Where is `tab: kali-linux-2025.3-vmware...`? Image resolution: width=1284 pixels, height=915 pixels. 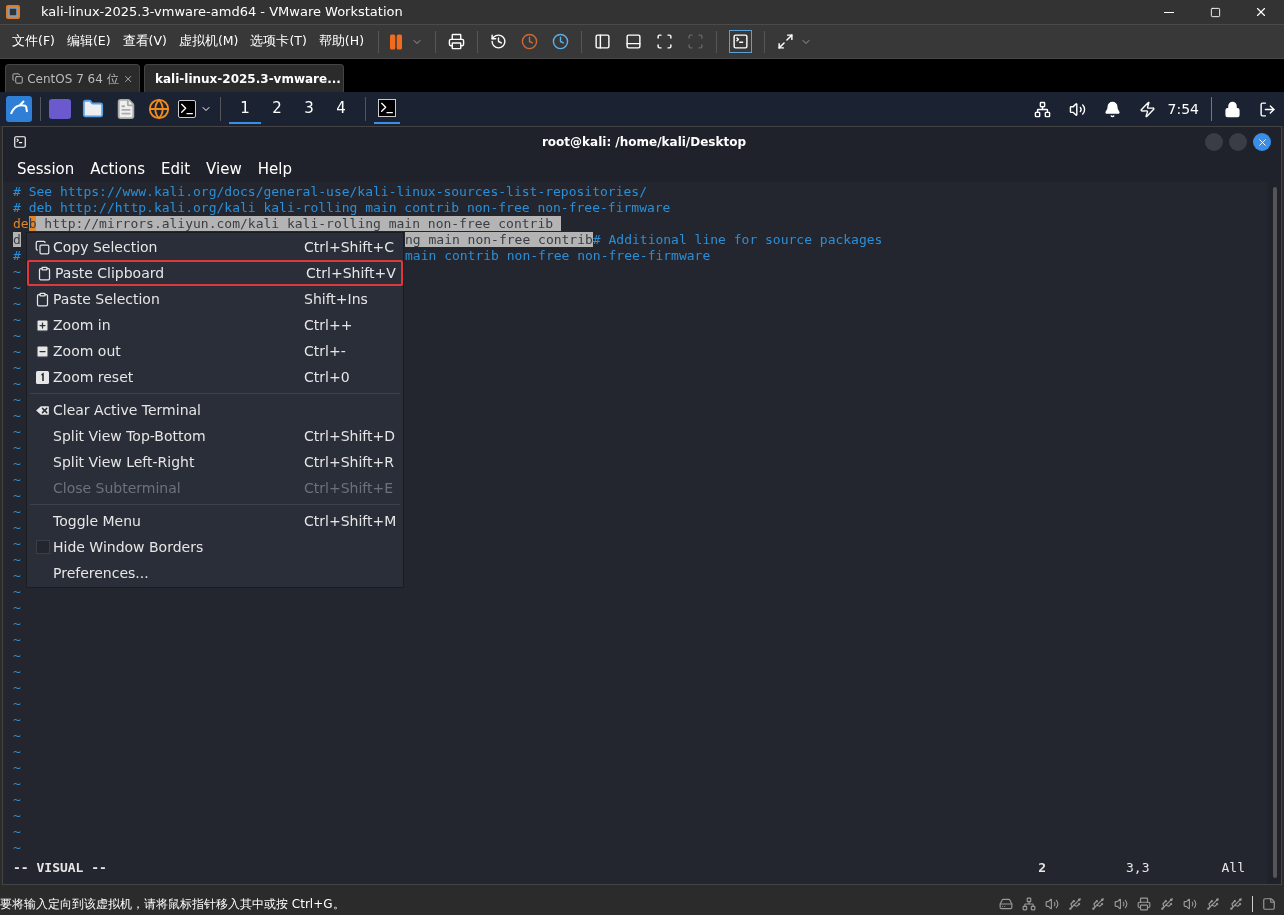
tab: kali-linux-2025.3-vmware... is located at coordinates (244, 78).